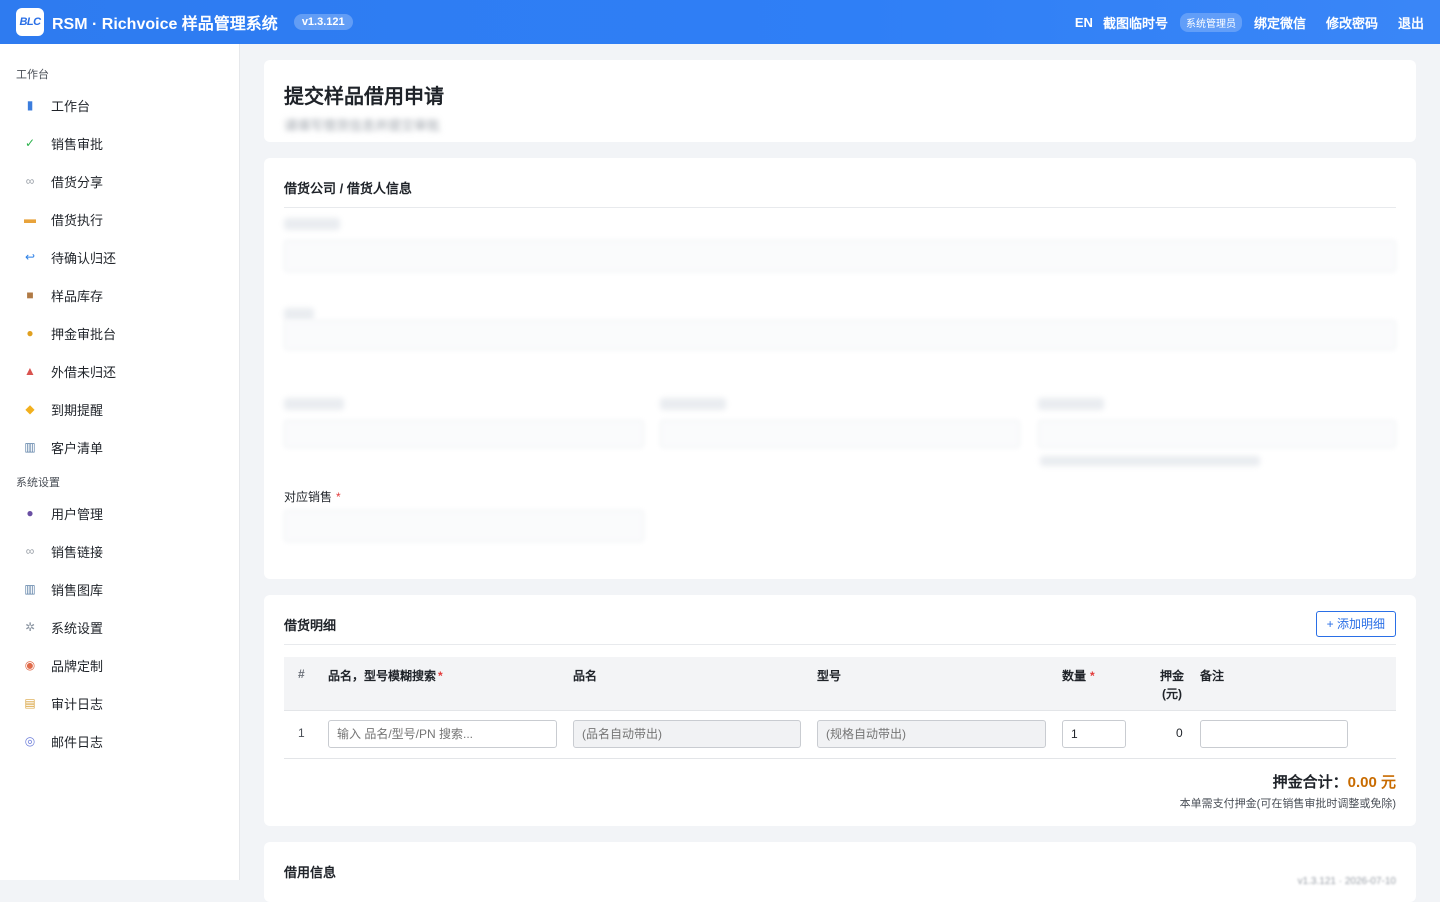 The height and width of the screenshot is (902, 1440). I want to click on outbox-icon: ▲, so click(30, 371).